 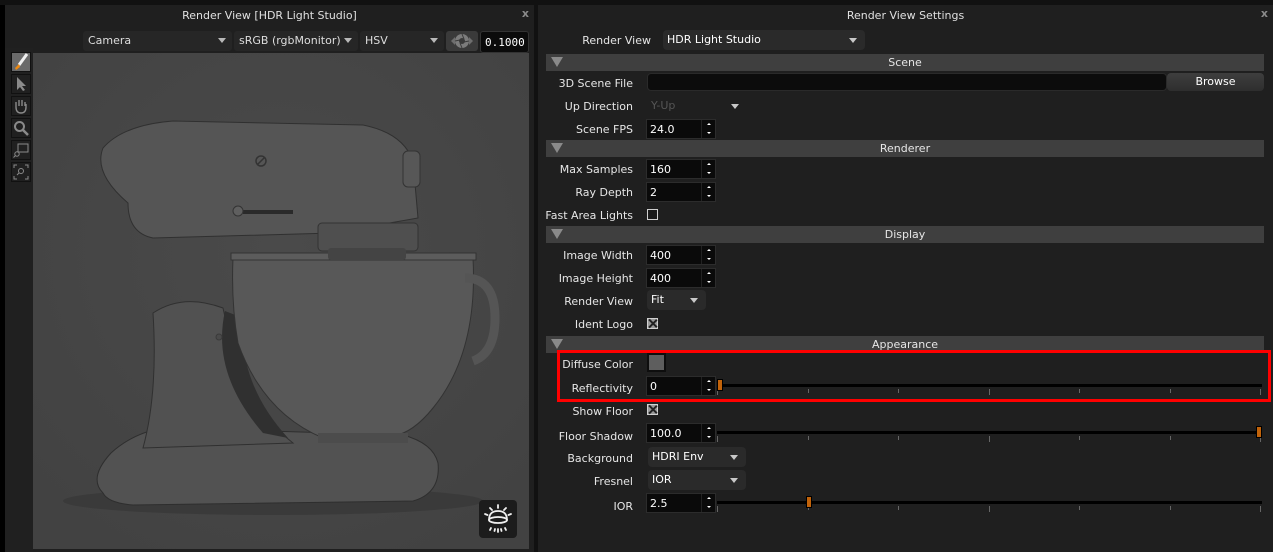 I want to click on background-select: HDRI Env, so click(x=697, y=457).